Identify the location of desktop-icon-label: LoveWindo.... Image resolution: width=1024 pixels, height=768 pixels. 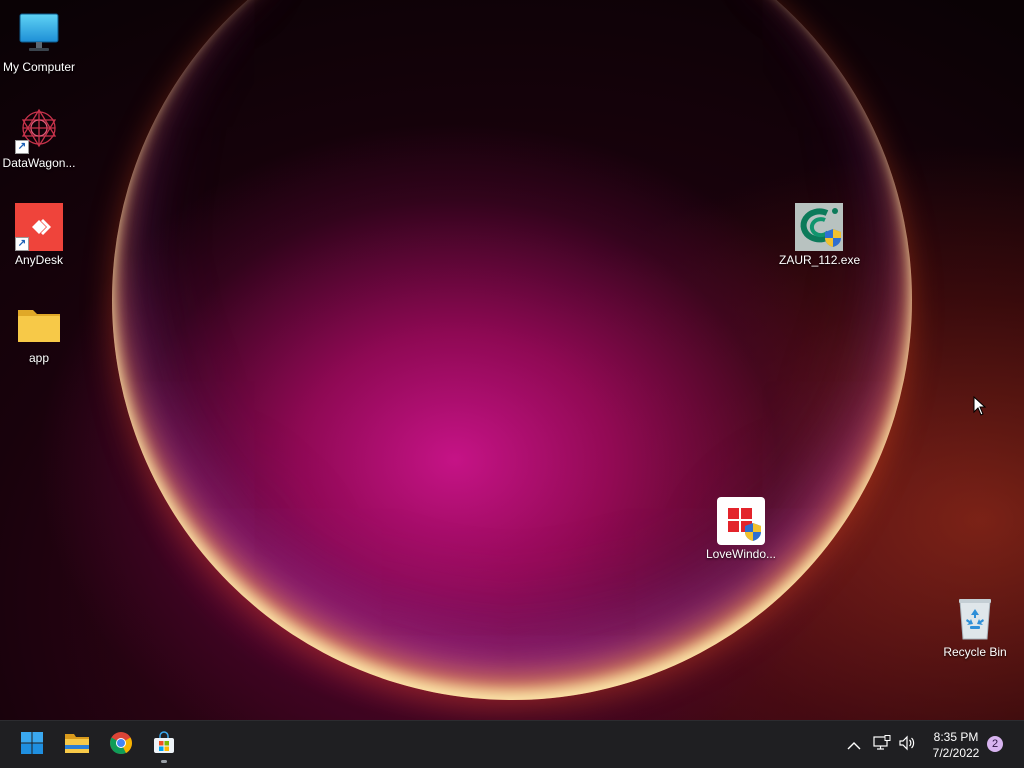
(741, 554).